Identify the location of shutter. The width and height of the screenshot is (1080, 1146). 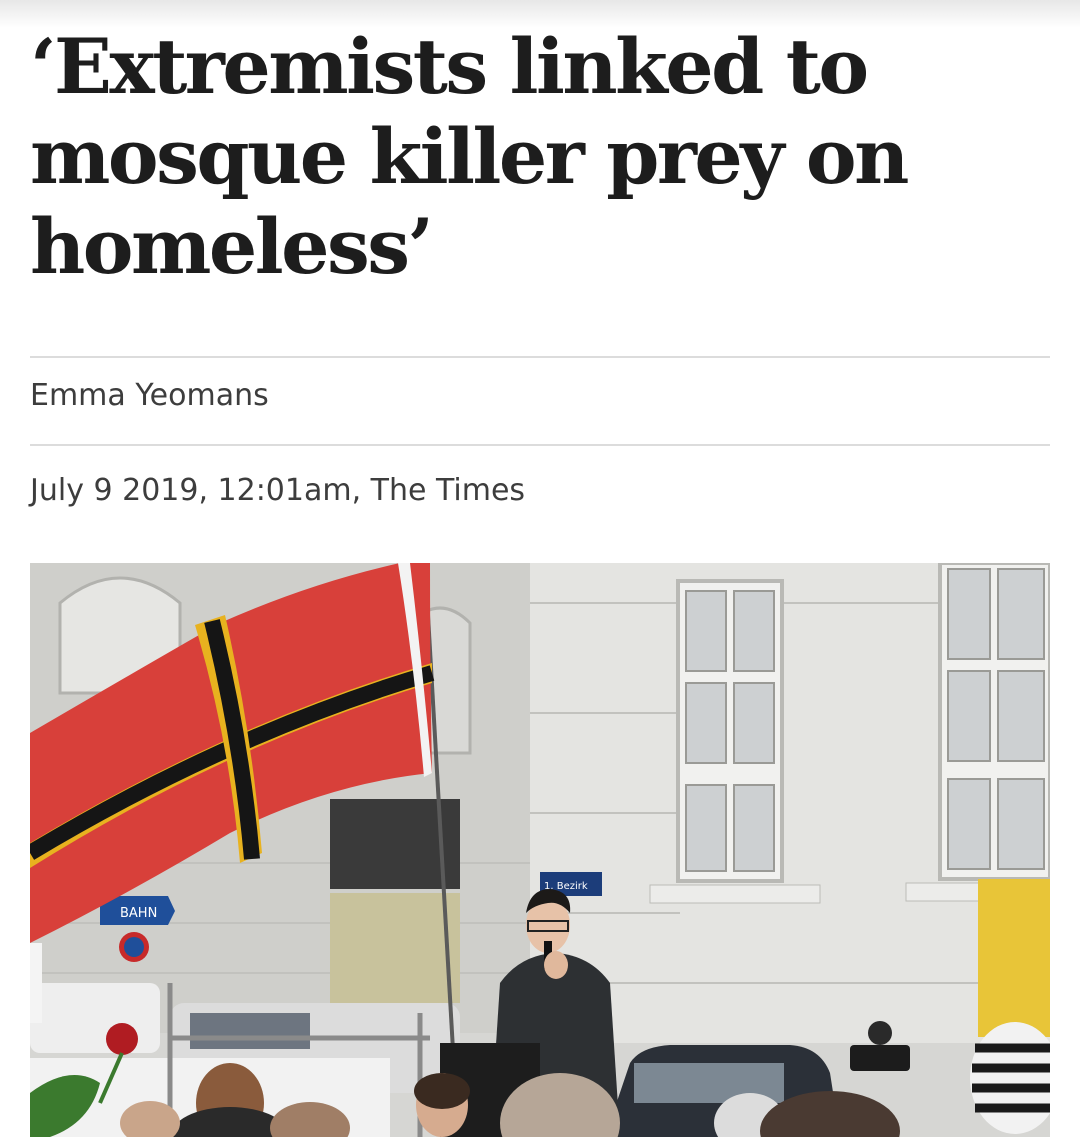
(395, 948).